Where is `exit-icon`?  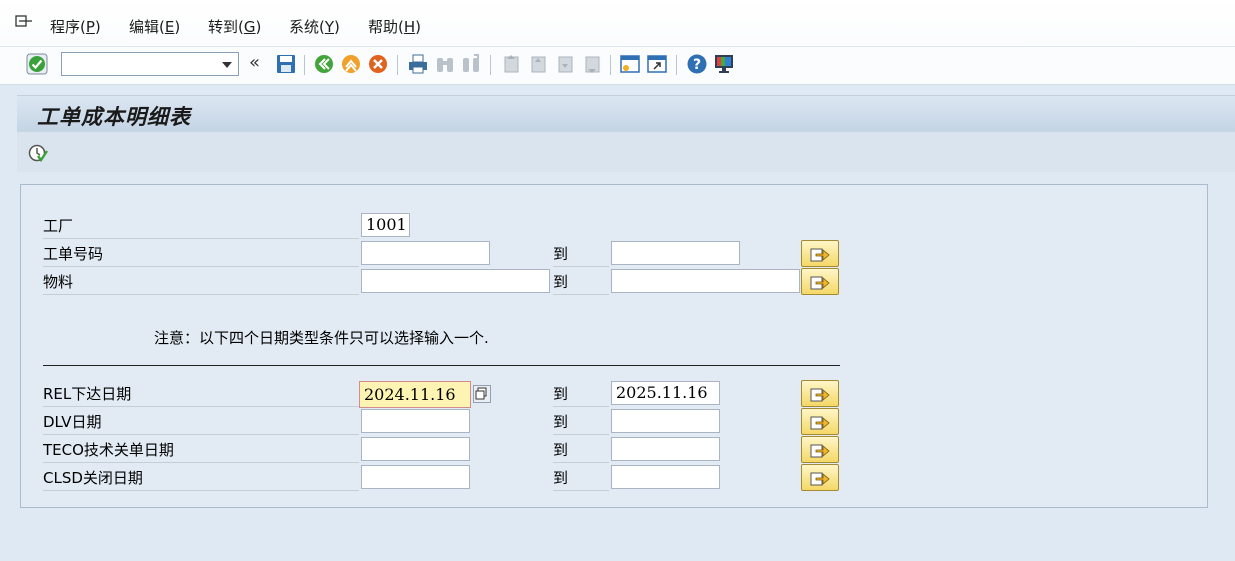 exit-icon is located at coordinates (351, 64).